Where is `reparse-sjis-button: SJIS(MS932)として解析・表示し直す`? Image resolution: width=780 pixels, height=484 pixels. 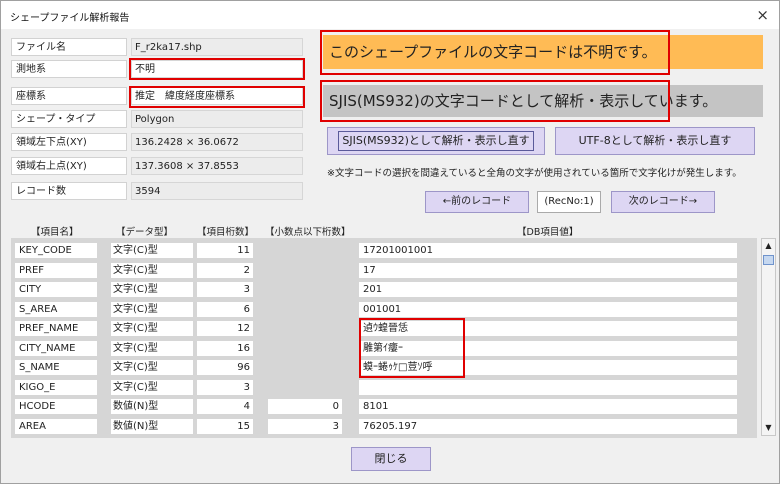
reparse-sjis-button: SJIS(MS932)として解析・表示し直す is located at coordinates (436, 141).